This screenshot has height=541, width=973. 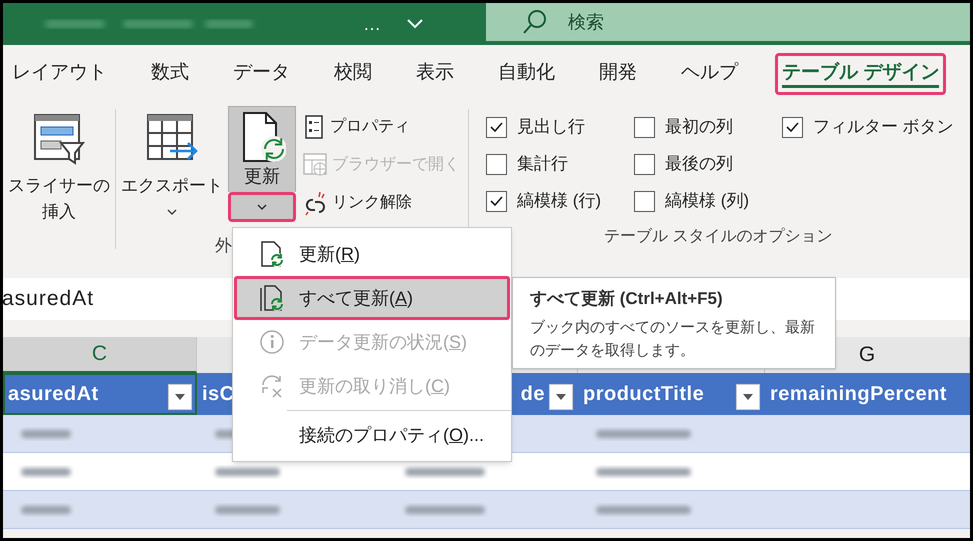 I want to click on table-header-cell-text: asuredAt, so click(x=53, y=394).